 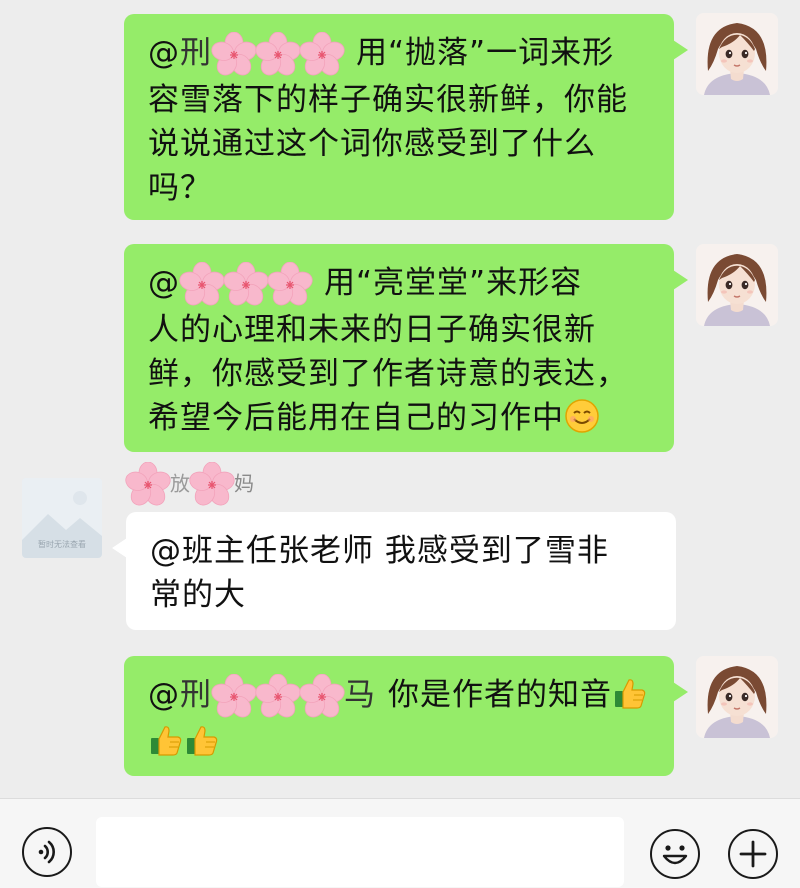 I want to click on smile-emoji-icon, so click(x=582, y=416).